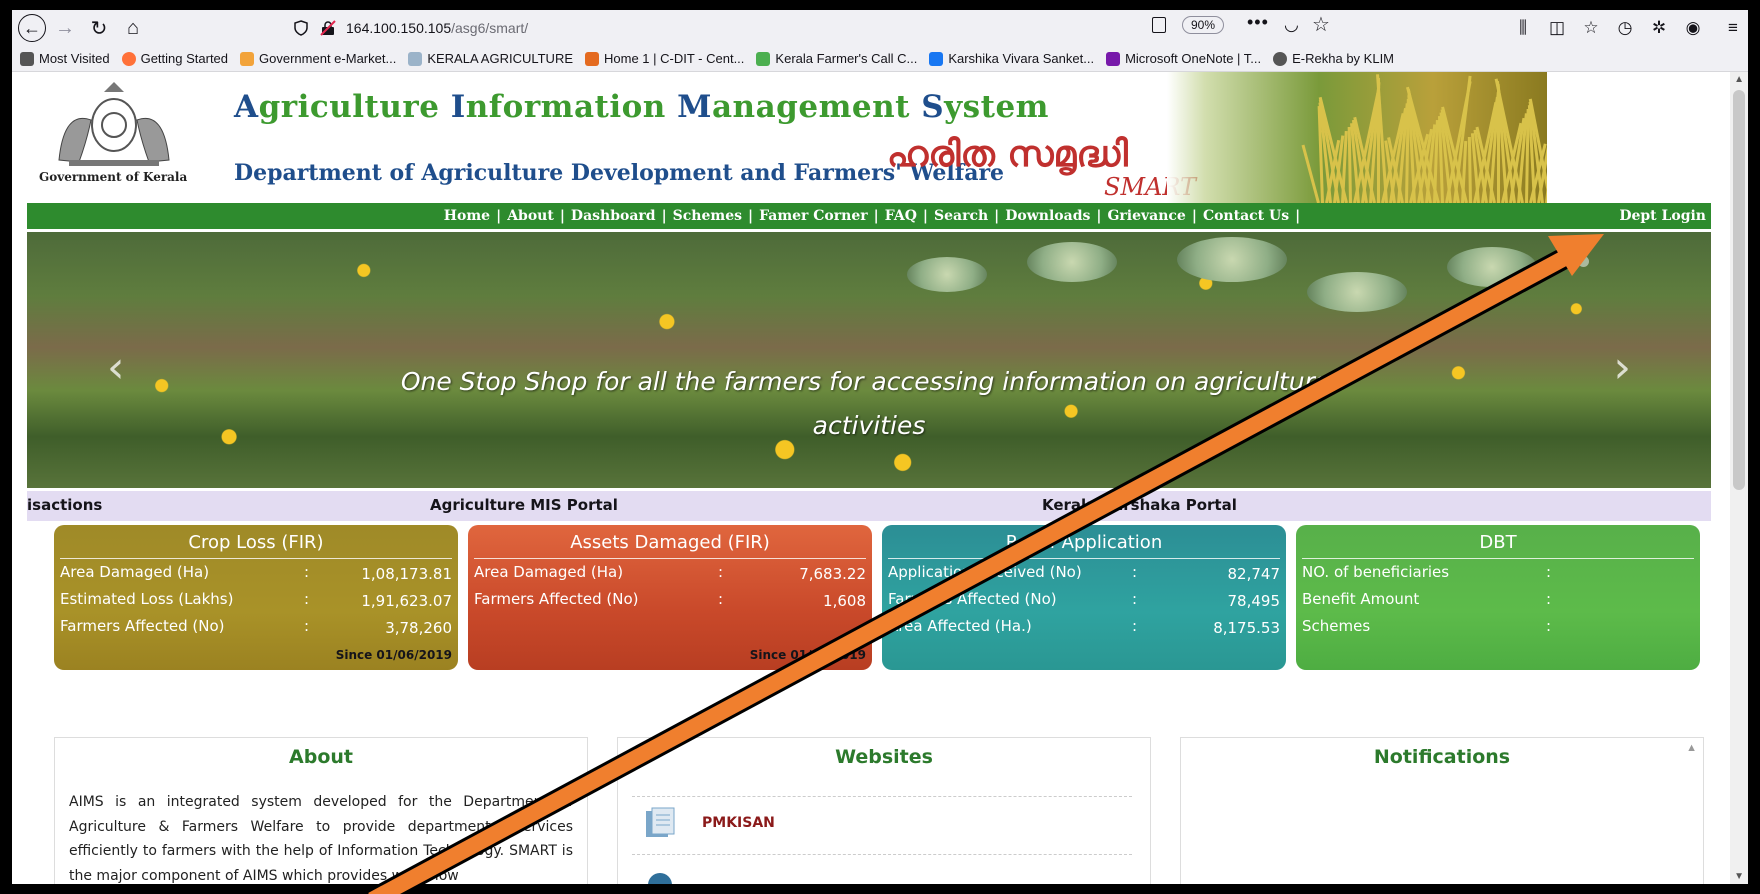 The height and width of the screenshot is (894, 1760). Describe the element at coordinates (65, 58) in the screenshot. I see `bookmark-item: Most Visited` at that location.